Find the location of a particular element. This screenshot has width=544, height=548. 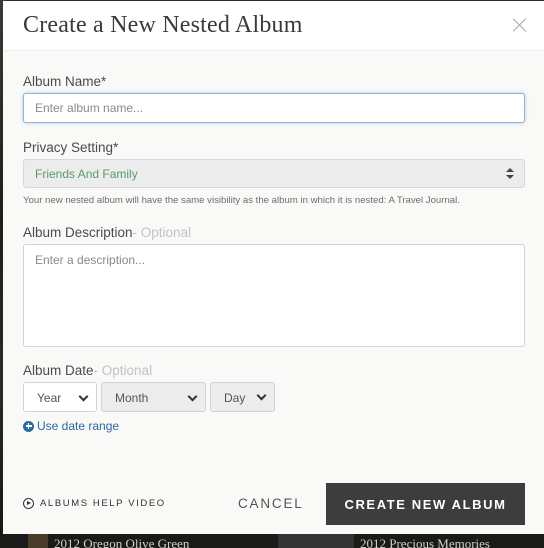

play-circle-icon is located at coordinates (28, 503).